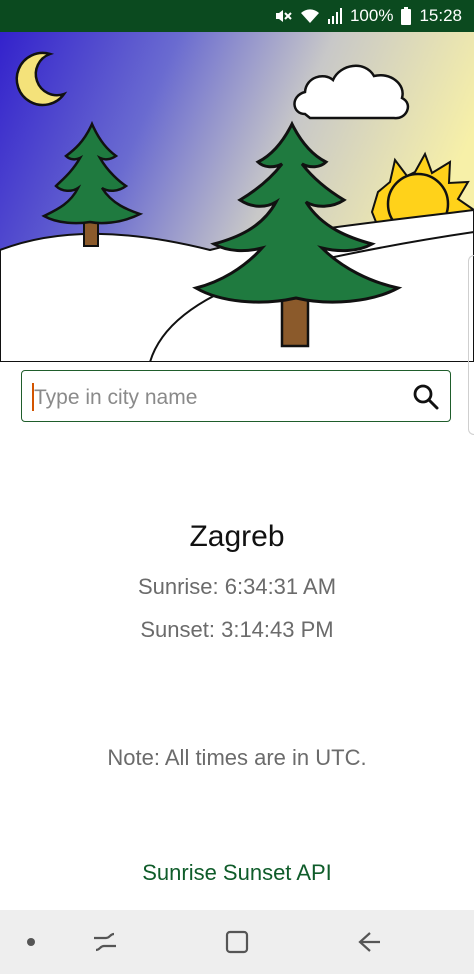 Image resolution: width=474 pixels, height=974 pixels. I want to click on navigation-bar, so click(237, 942).